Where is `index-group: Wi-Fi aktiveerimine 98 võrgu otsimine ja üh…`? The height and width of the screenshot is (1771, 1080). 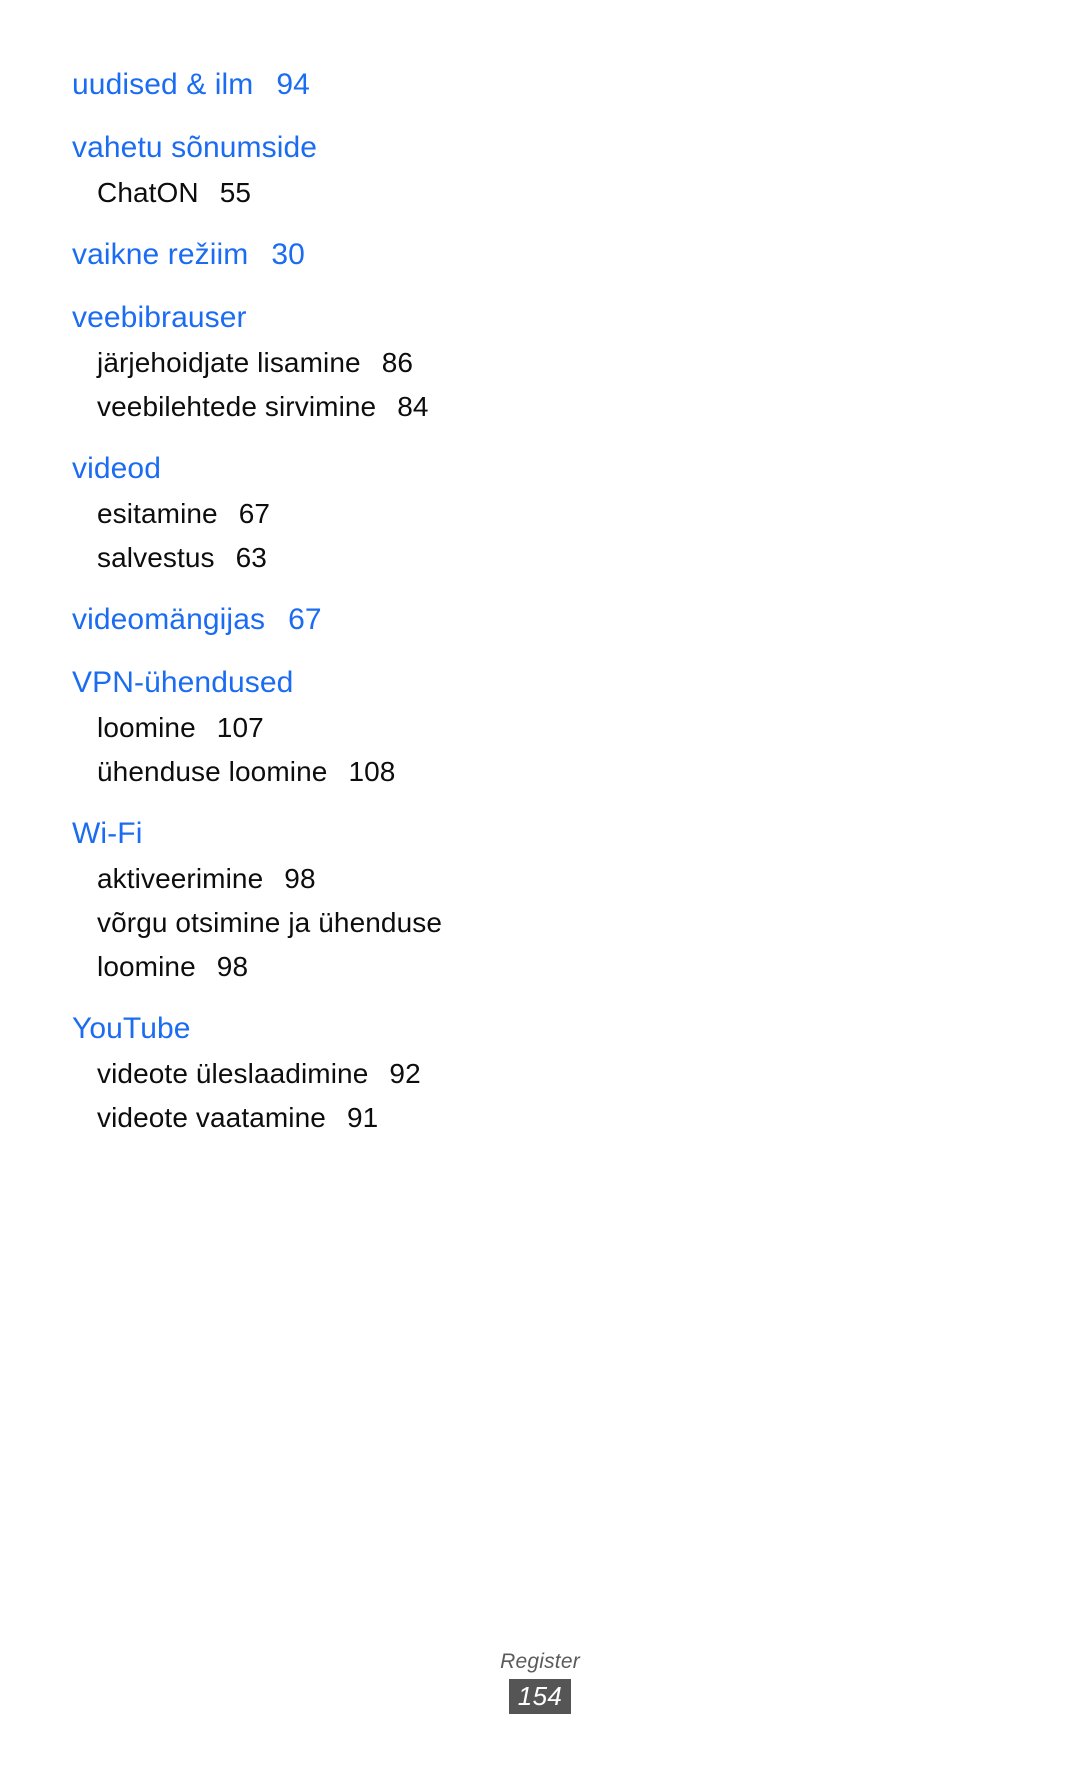 index-group: Wi-Fi aktiveerimine 98 võrgu otsimine ja üh… is located at coordinates (540, 900).